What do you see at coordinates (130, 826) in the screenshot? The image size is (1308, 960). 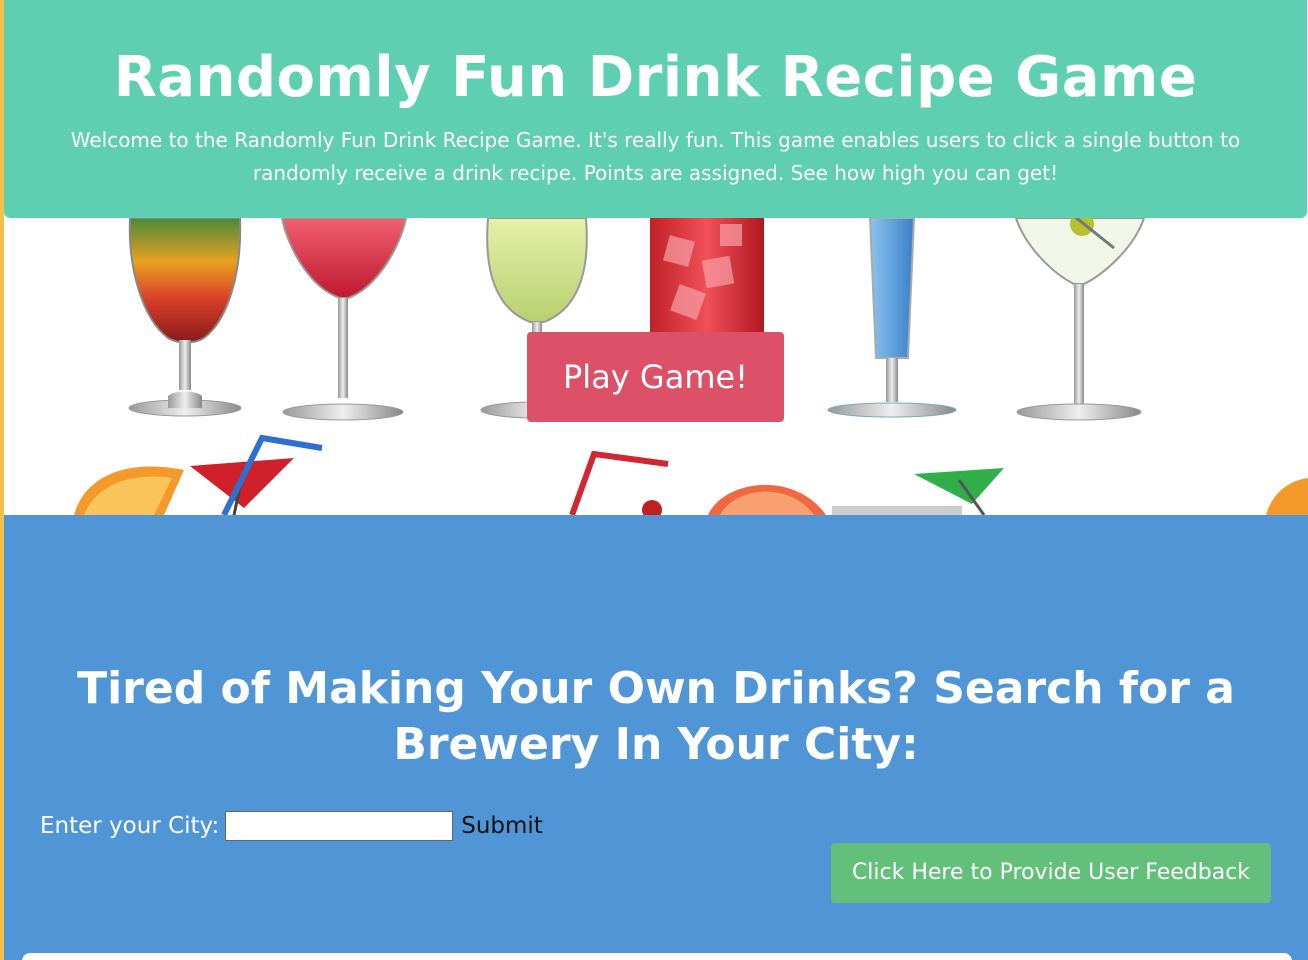 I see `city-label: Enter your City:` at bounding box center [130, 826].